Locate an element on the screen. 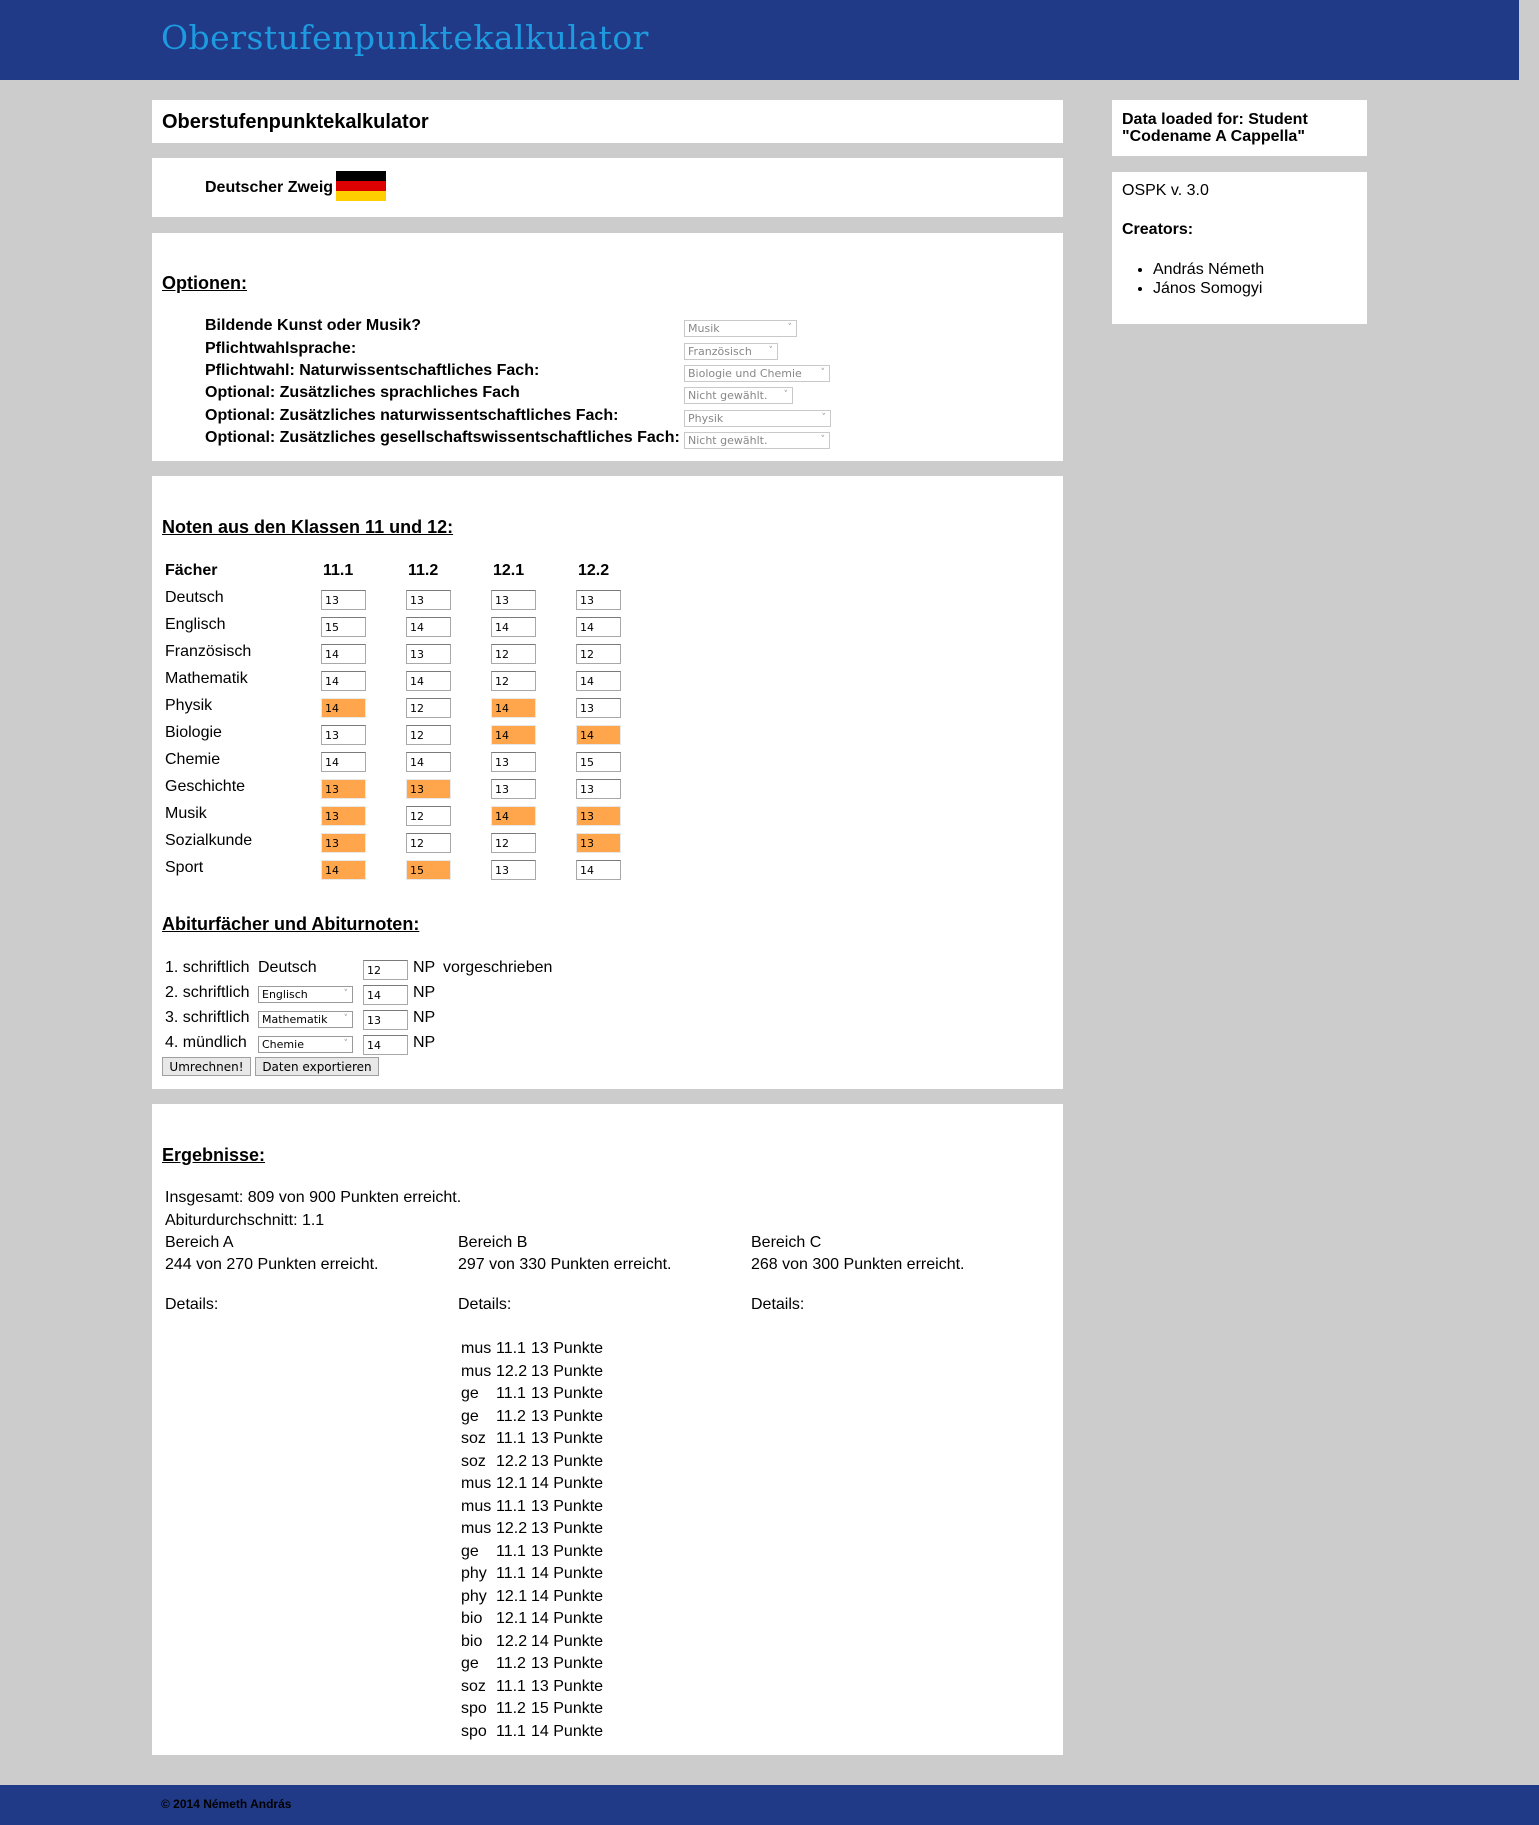 The height and width of the screenshot is (1825, 1539). option-label: Pflichtwahlsprache: is located at coordinates (281, 348).